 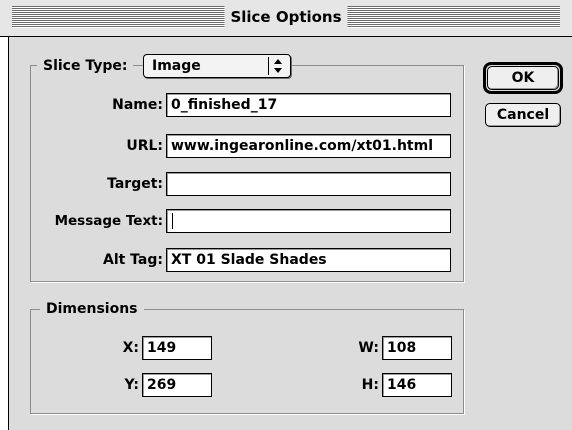 I want to click on up-down-arrows-icon, so click(x=277, y=66).